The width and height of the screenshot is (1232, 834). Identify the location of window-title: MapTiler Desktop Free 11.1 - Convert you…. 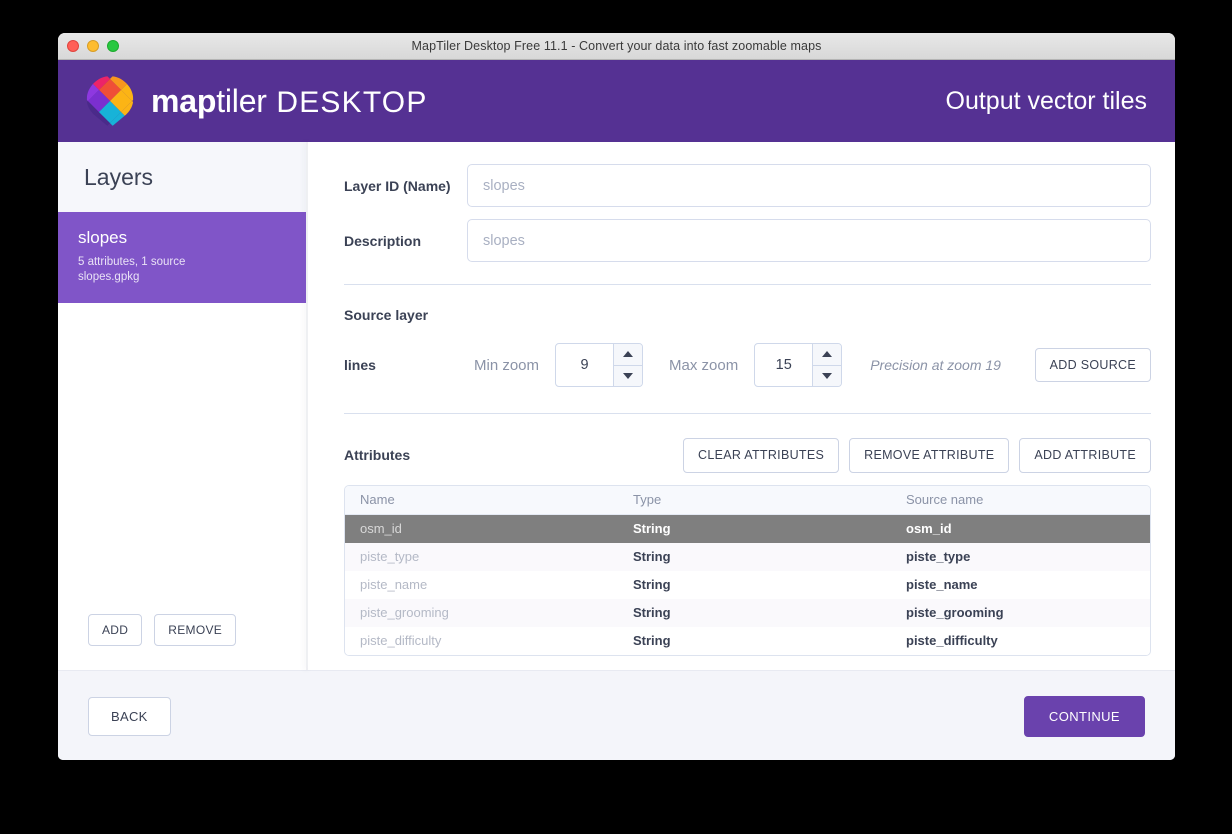
(616, 46).